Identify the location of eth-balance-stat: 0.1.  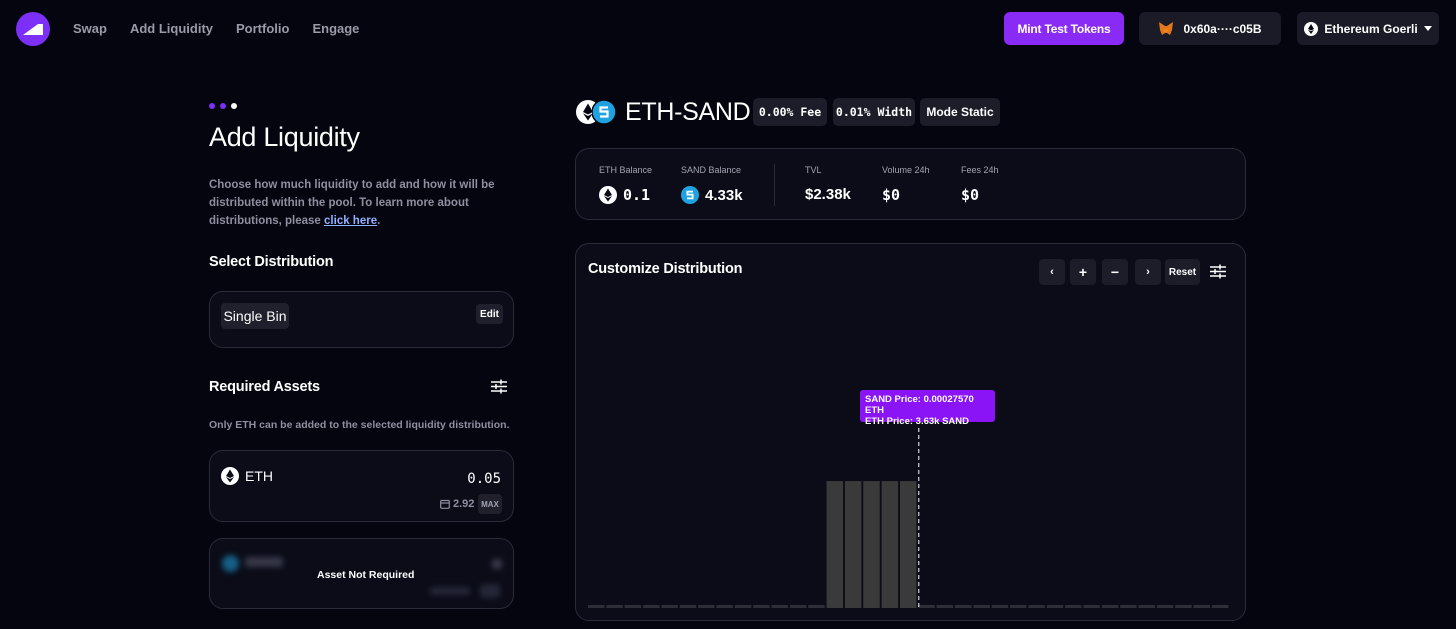
(624, 195).